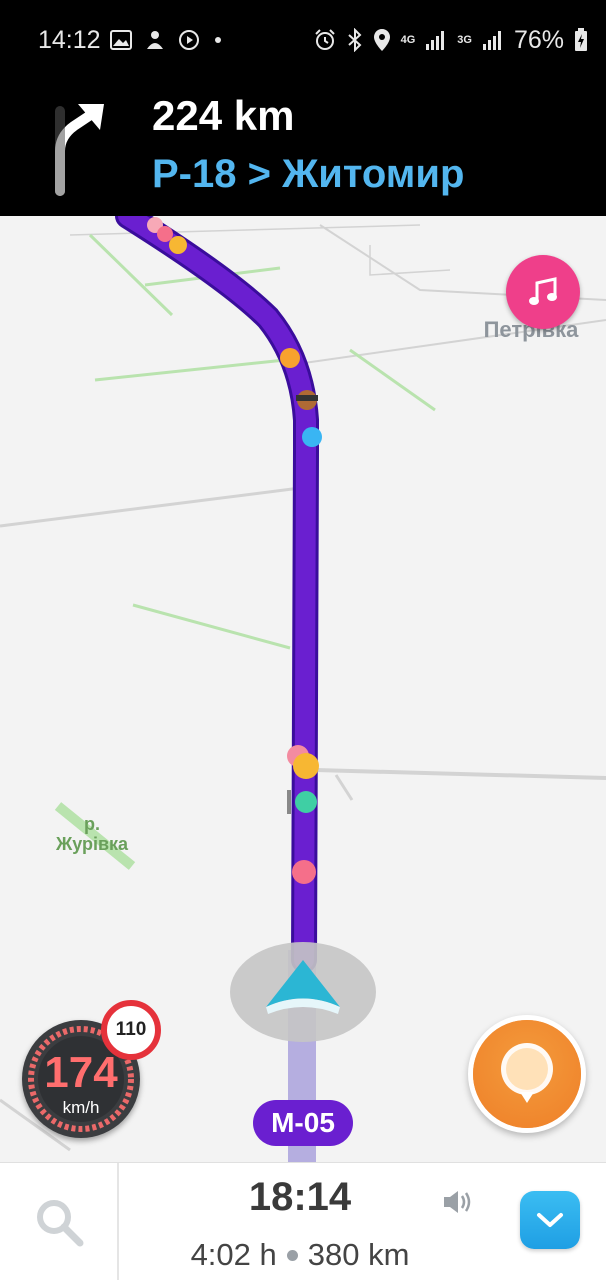 Image resolution: width=606 pixels, height=1280 pixels. What do you see at coordinates (308, 174) in the screenshot?
I see `next-street: Р-18 > Житомир` at bounding box center [308, 174].